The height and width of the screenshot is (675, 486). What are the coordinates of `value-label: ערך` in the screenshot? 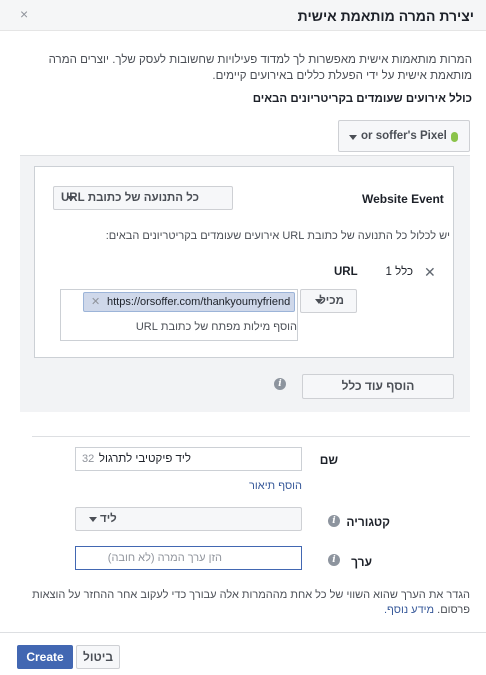 It's located at (361, 562).